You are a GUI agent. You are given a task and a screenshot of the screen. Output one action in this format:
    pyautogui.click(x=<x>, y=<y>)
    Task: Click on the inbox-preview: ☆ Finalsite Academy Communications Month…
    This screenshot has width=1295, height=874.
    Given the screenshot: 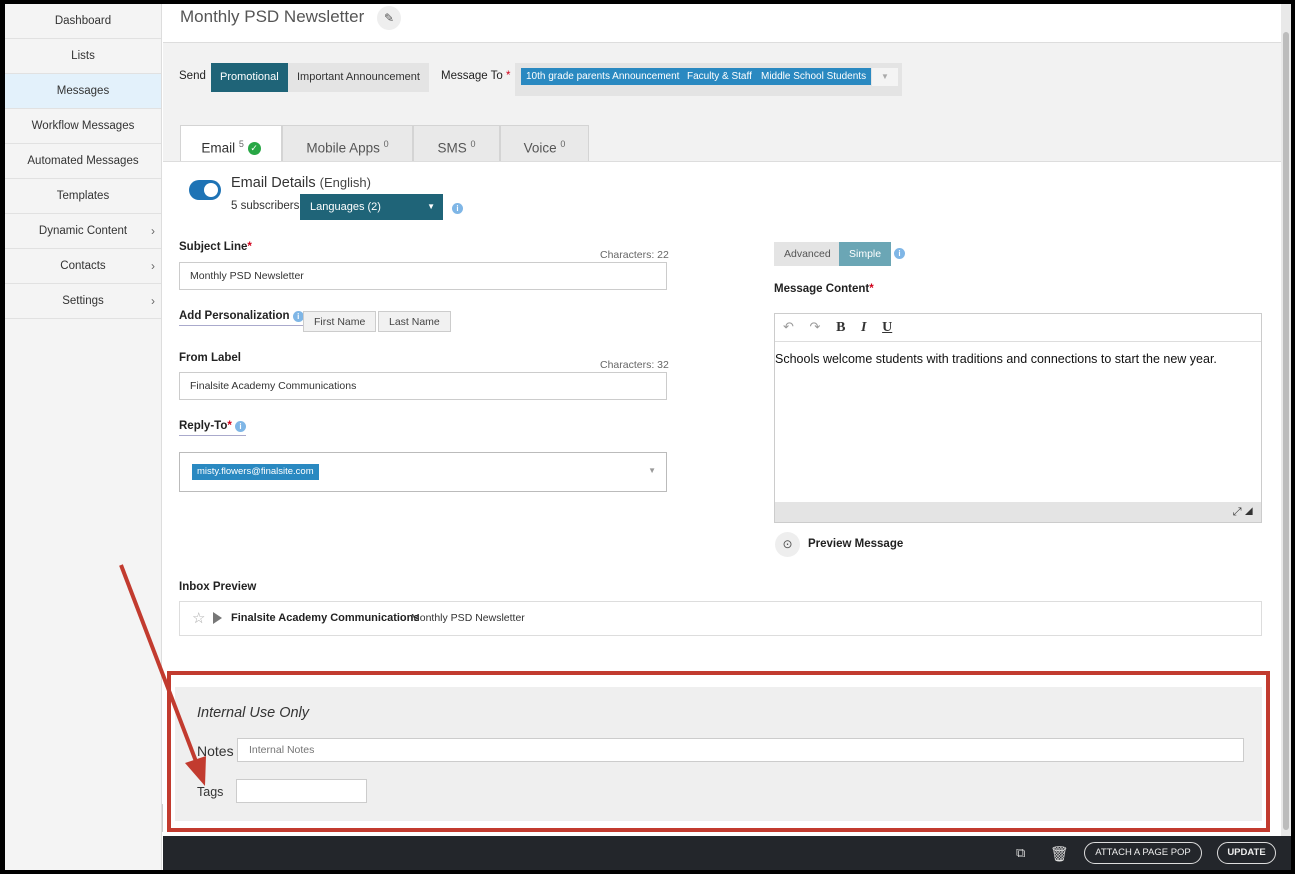 What is the action you would take?
    pyautogui.click(x=720, y=618)
    